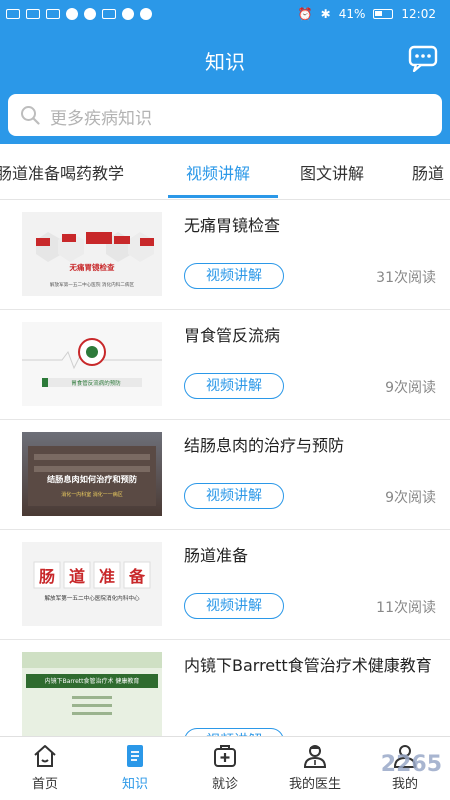 The width and height of the screenshot is (450, 800). I want to click on thumbnail-caption: 解放军第一五二中心医院消化内科中心, so click(92, 598).